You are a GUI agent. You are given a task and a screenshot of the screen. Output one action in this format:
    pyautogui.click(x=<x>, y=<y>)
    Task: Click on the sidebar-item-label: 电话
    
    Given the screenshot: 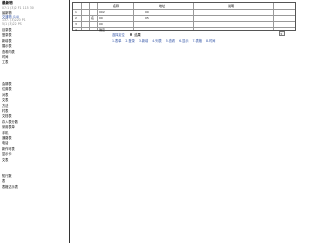 What is the action you would take?
    pyautogui.click(x=5, y=143)
    